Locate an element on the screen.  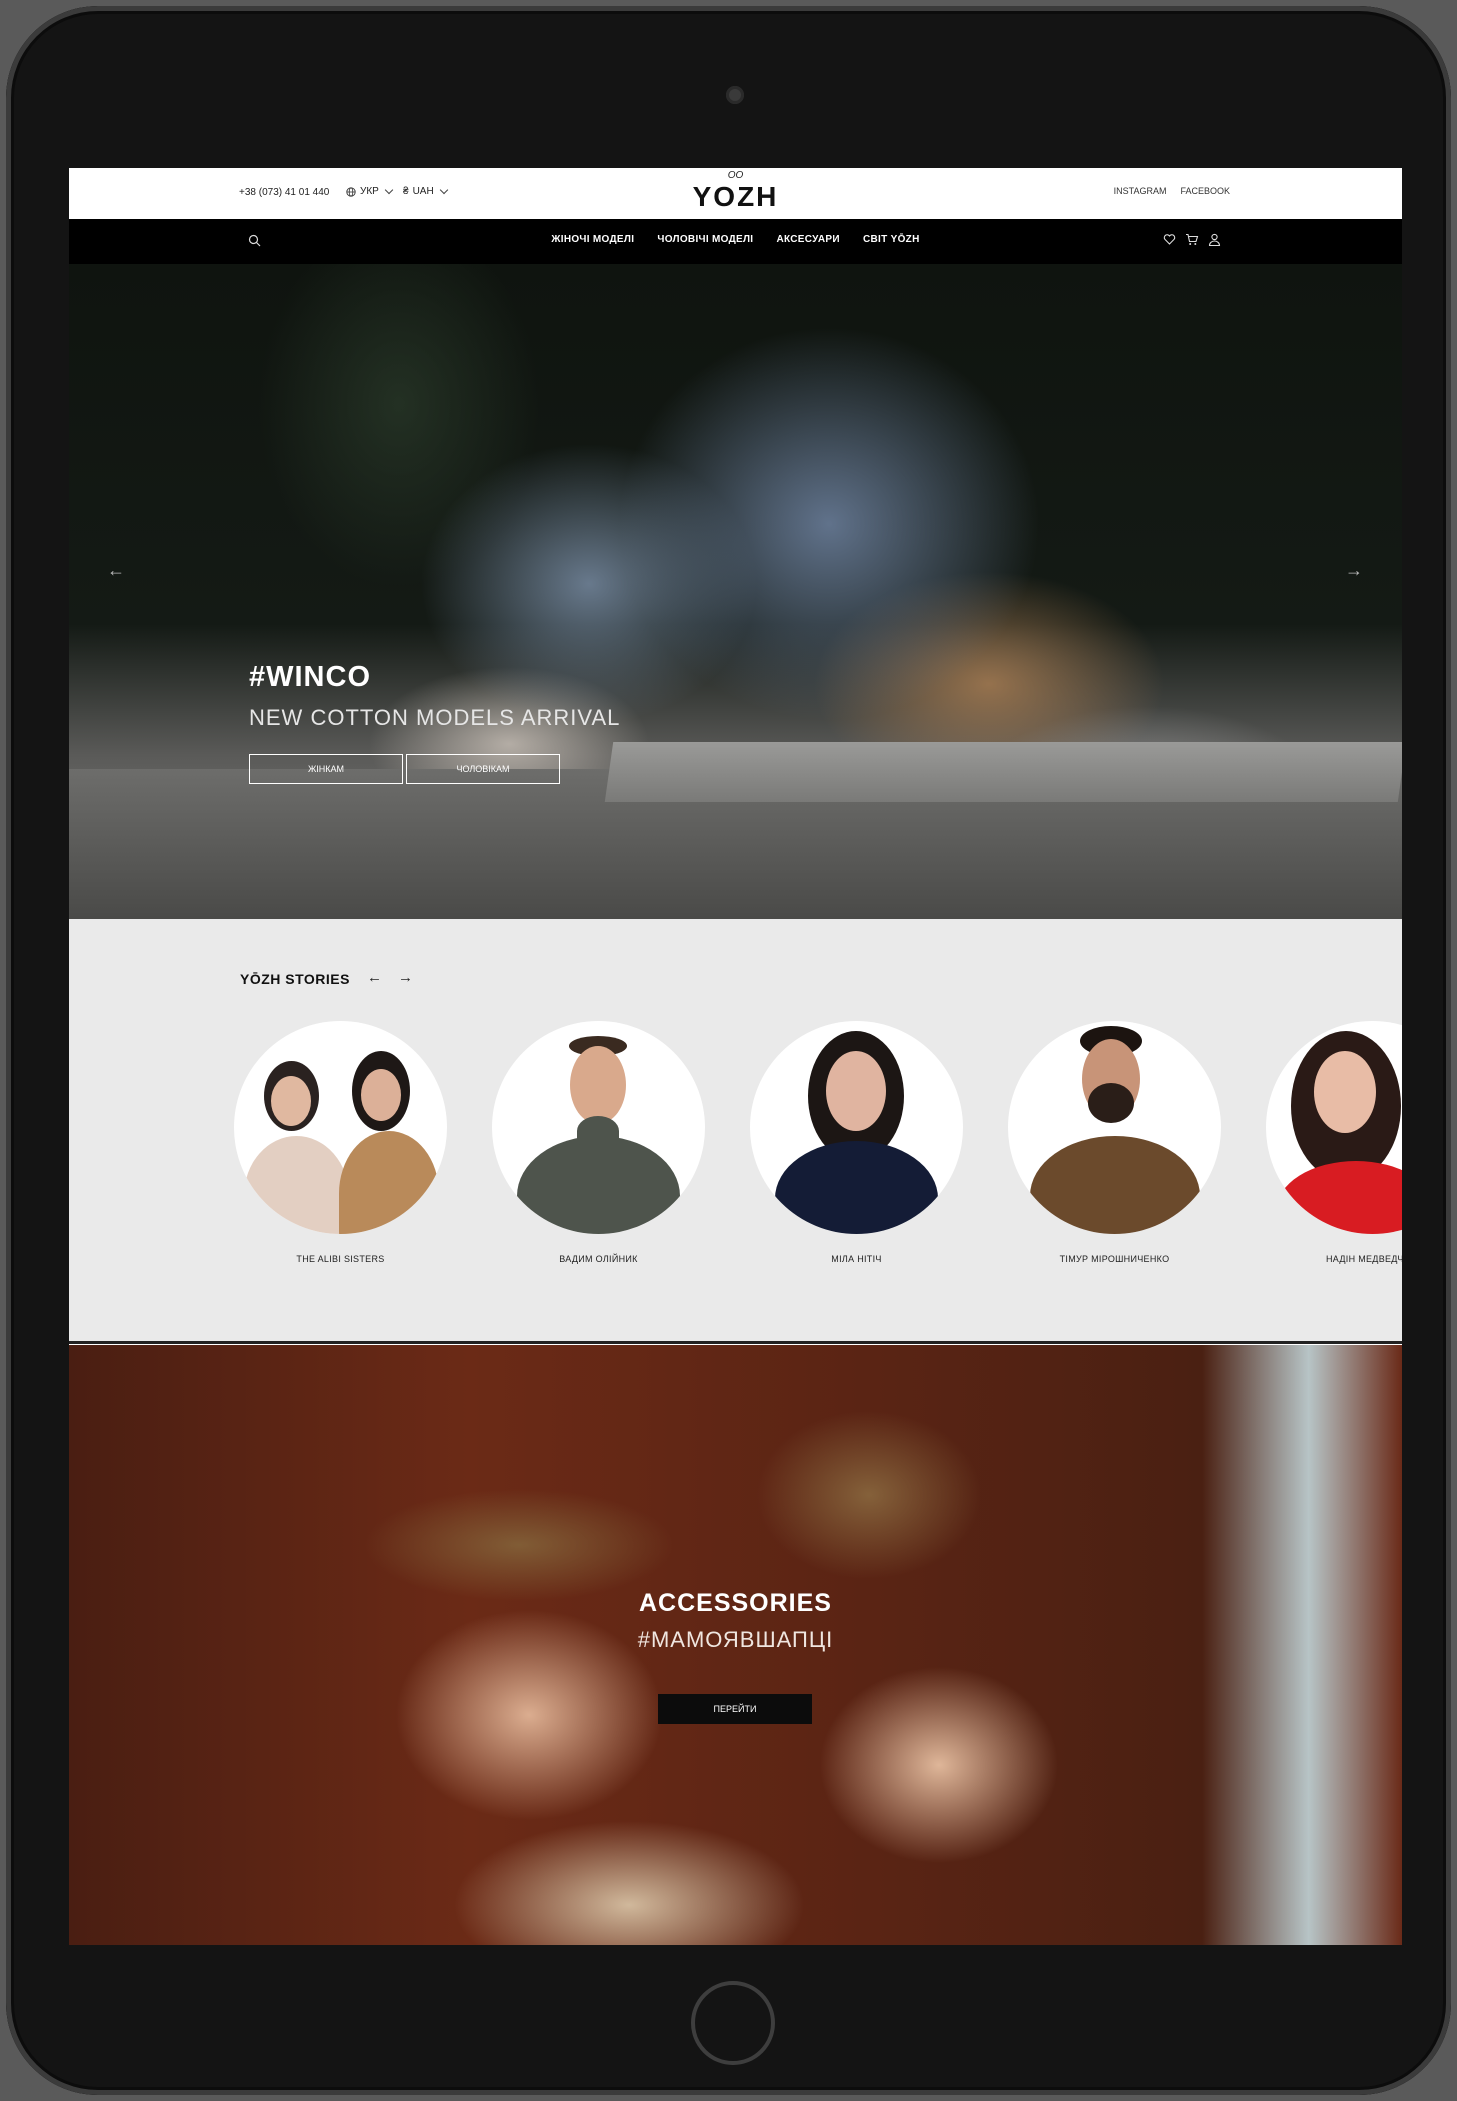
nav-item-accessories: АКСЕСУАРИ is located at coordinates (807, 239).